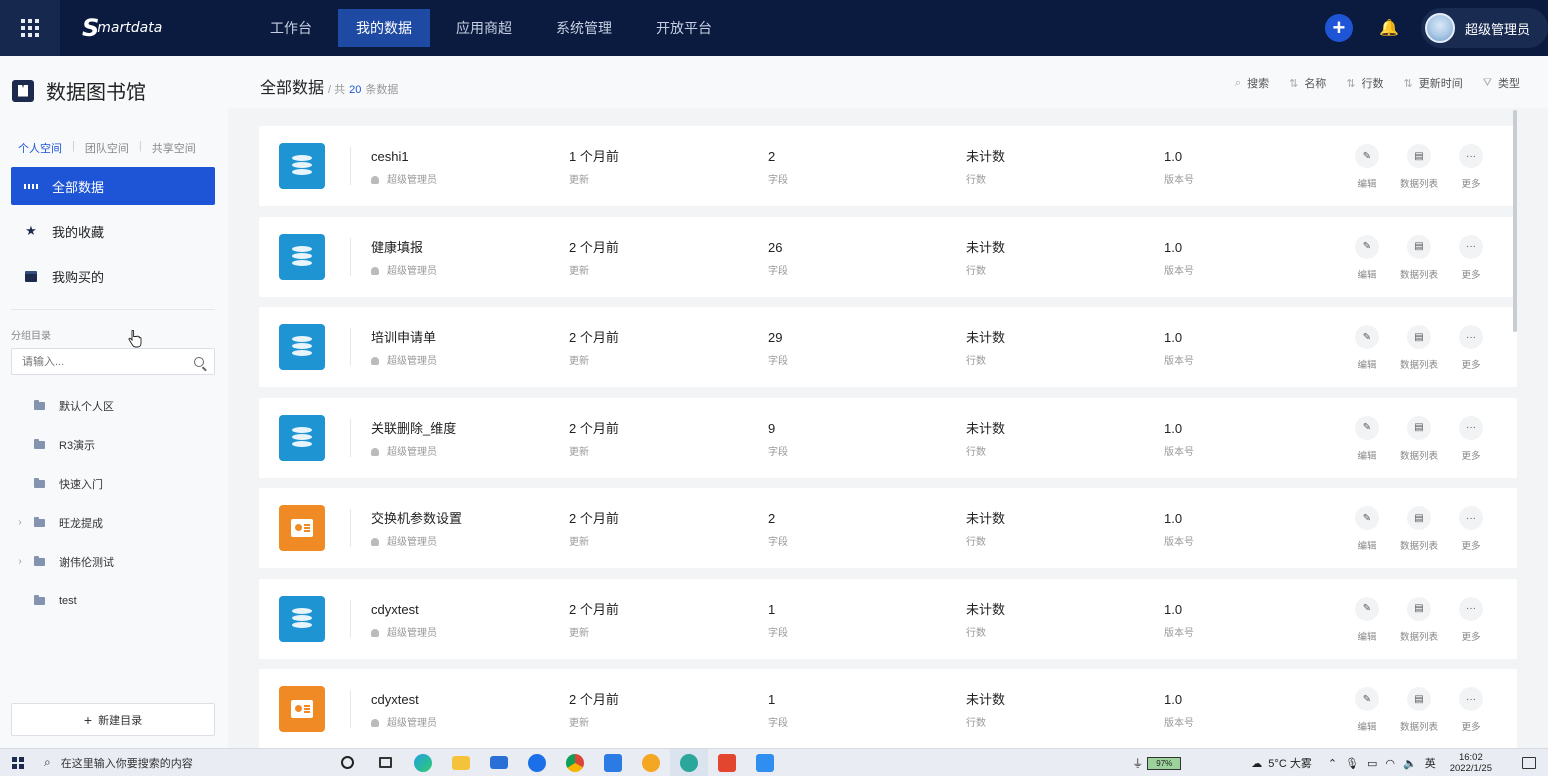  What do you see at coordinates (1430, 763) in the screenshot?
I see `ime-indicator: 英` at bounding box center [1430, 763].